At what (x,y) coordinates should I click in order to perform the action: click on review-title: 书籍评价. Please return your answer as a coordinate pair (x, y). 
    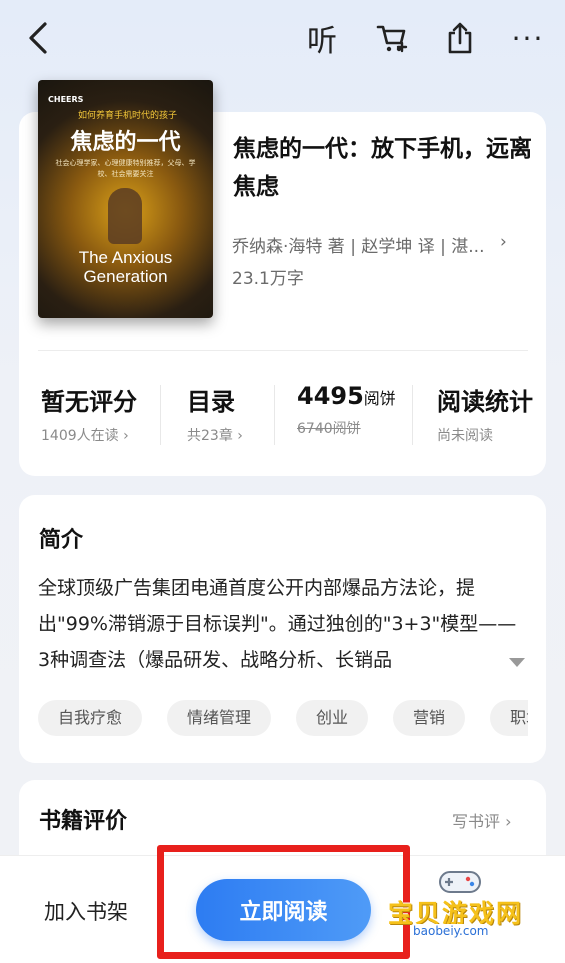
    Looking at the image, I should click on (83, 821).